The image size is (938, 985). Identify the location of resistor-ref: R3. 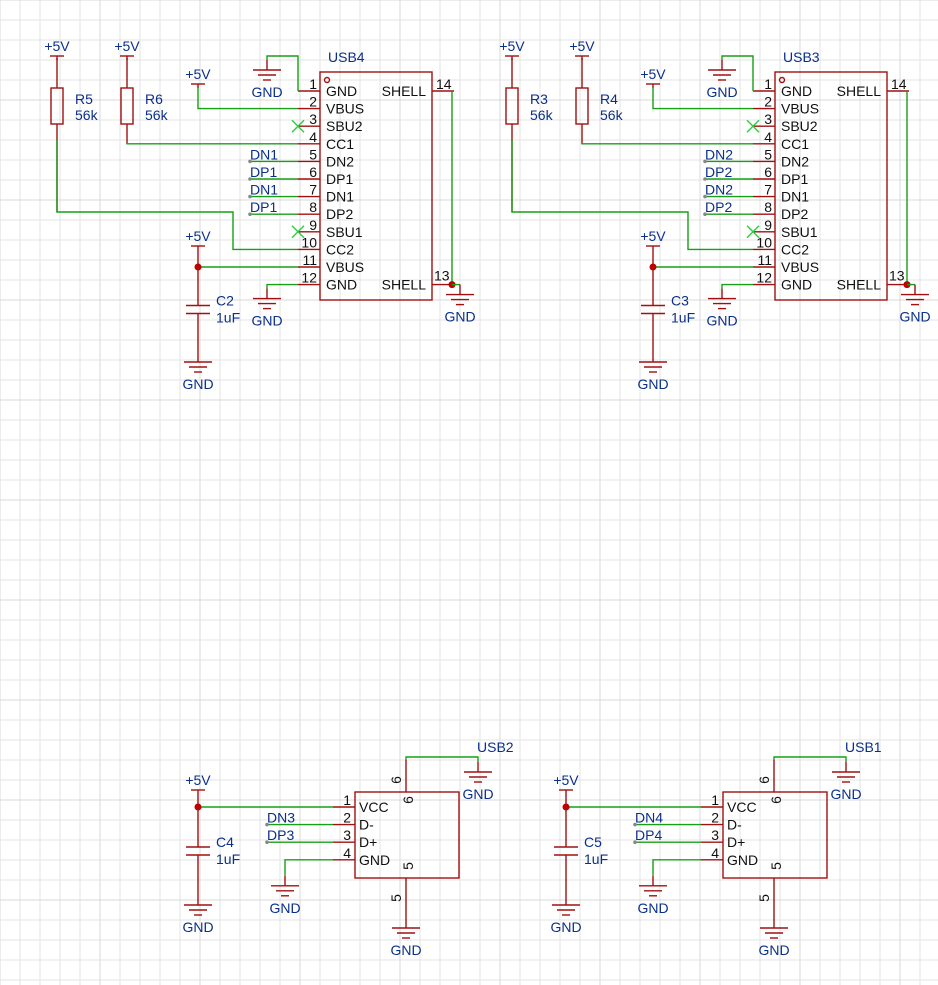
(539, 99).